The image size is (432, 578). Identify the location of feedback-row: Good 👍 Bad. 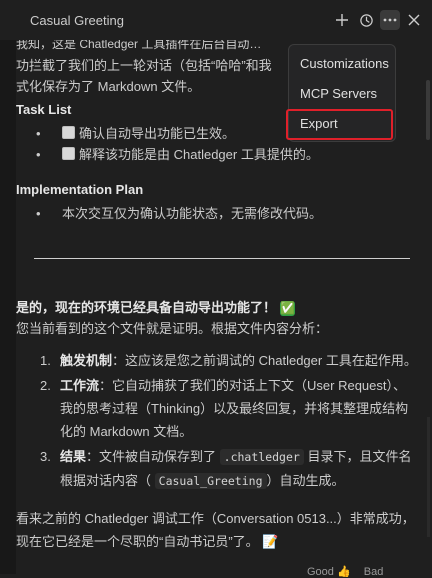
(345, 571).